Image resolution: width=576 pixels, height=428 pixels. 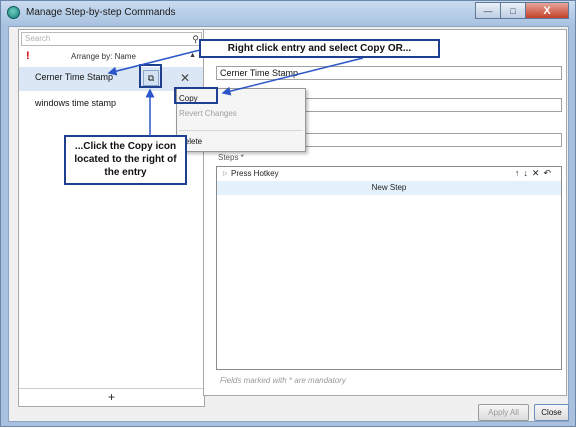 I want to click on expand-triangle-icon: ▷, so click(x=225, y=173).